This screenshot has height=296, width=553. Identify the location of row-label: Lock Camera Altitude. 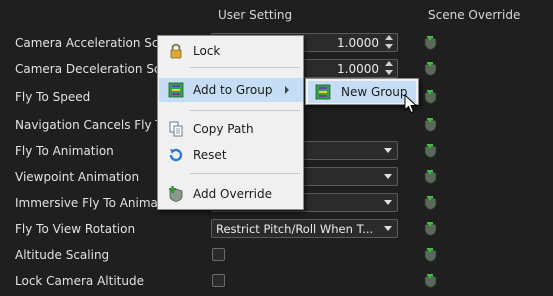
(79, 281).